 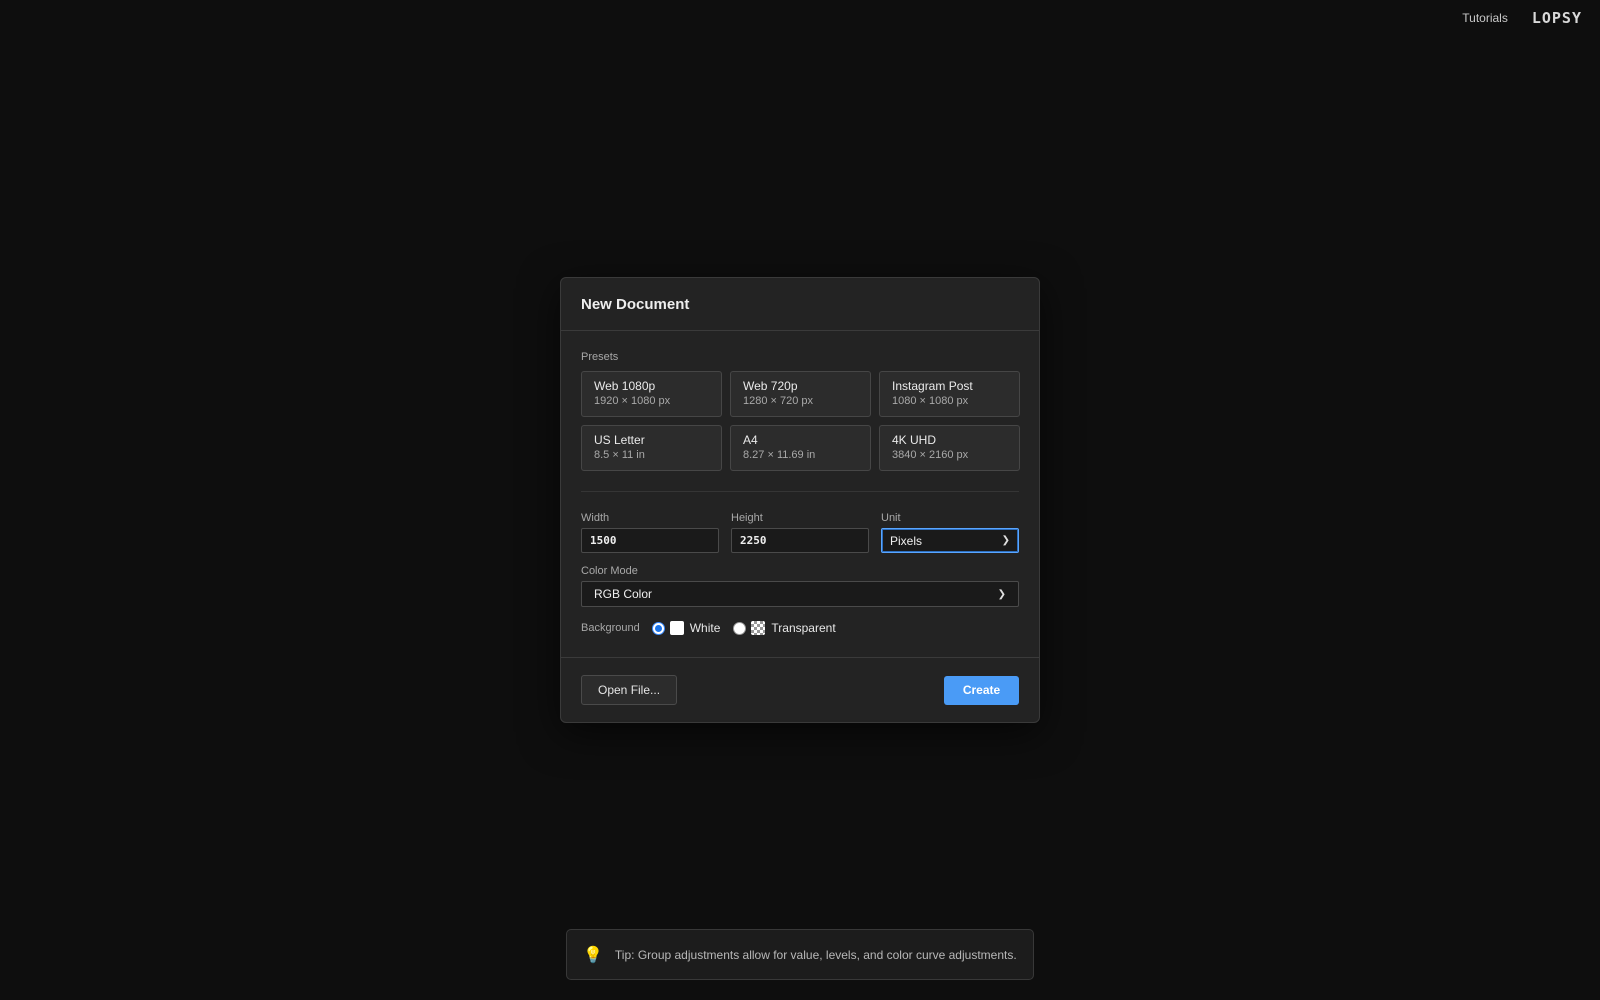 I want to click on unit-select: Pixels ❯, so click(x=950, y=540).